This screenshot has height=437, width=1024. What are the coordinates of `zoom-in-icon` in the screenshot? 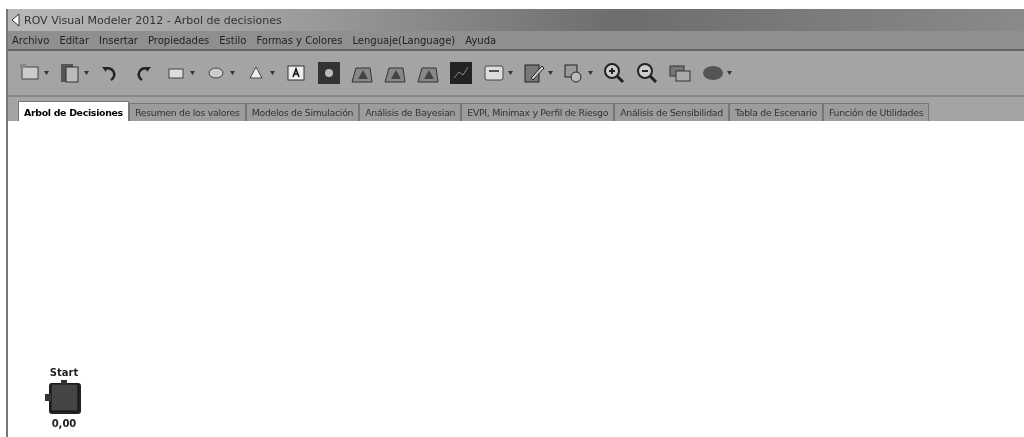 It's located at (614, 73).